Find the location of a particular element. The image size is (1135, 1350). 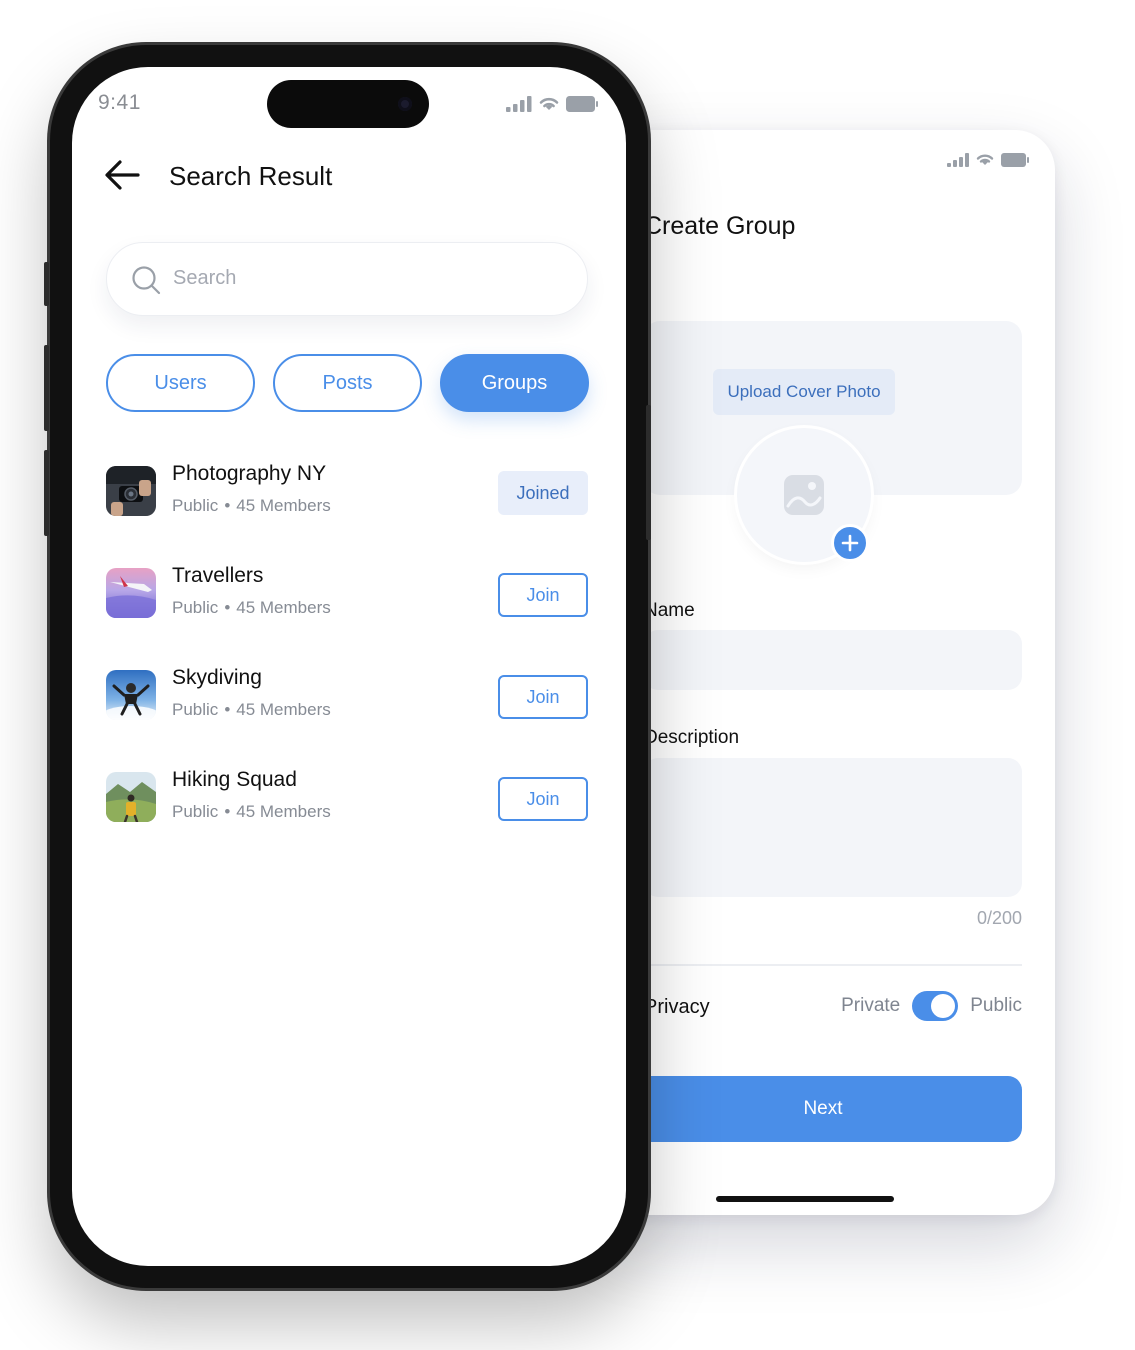

privacy-toggle is located at coordinates (935, 1006).